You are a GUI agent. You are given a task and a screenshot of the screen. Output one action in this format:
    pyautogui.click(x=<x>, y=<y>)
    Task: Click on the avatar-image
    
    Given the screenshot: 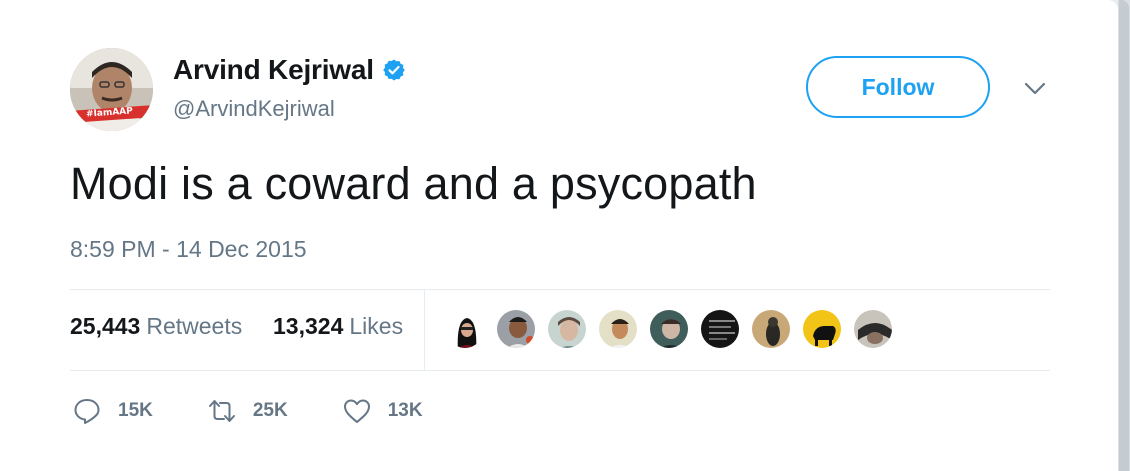 What is the action you would take?
    pyautogui.click(x=111, y=89)
    